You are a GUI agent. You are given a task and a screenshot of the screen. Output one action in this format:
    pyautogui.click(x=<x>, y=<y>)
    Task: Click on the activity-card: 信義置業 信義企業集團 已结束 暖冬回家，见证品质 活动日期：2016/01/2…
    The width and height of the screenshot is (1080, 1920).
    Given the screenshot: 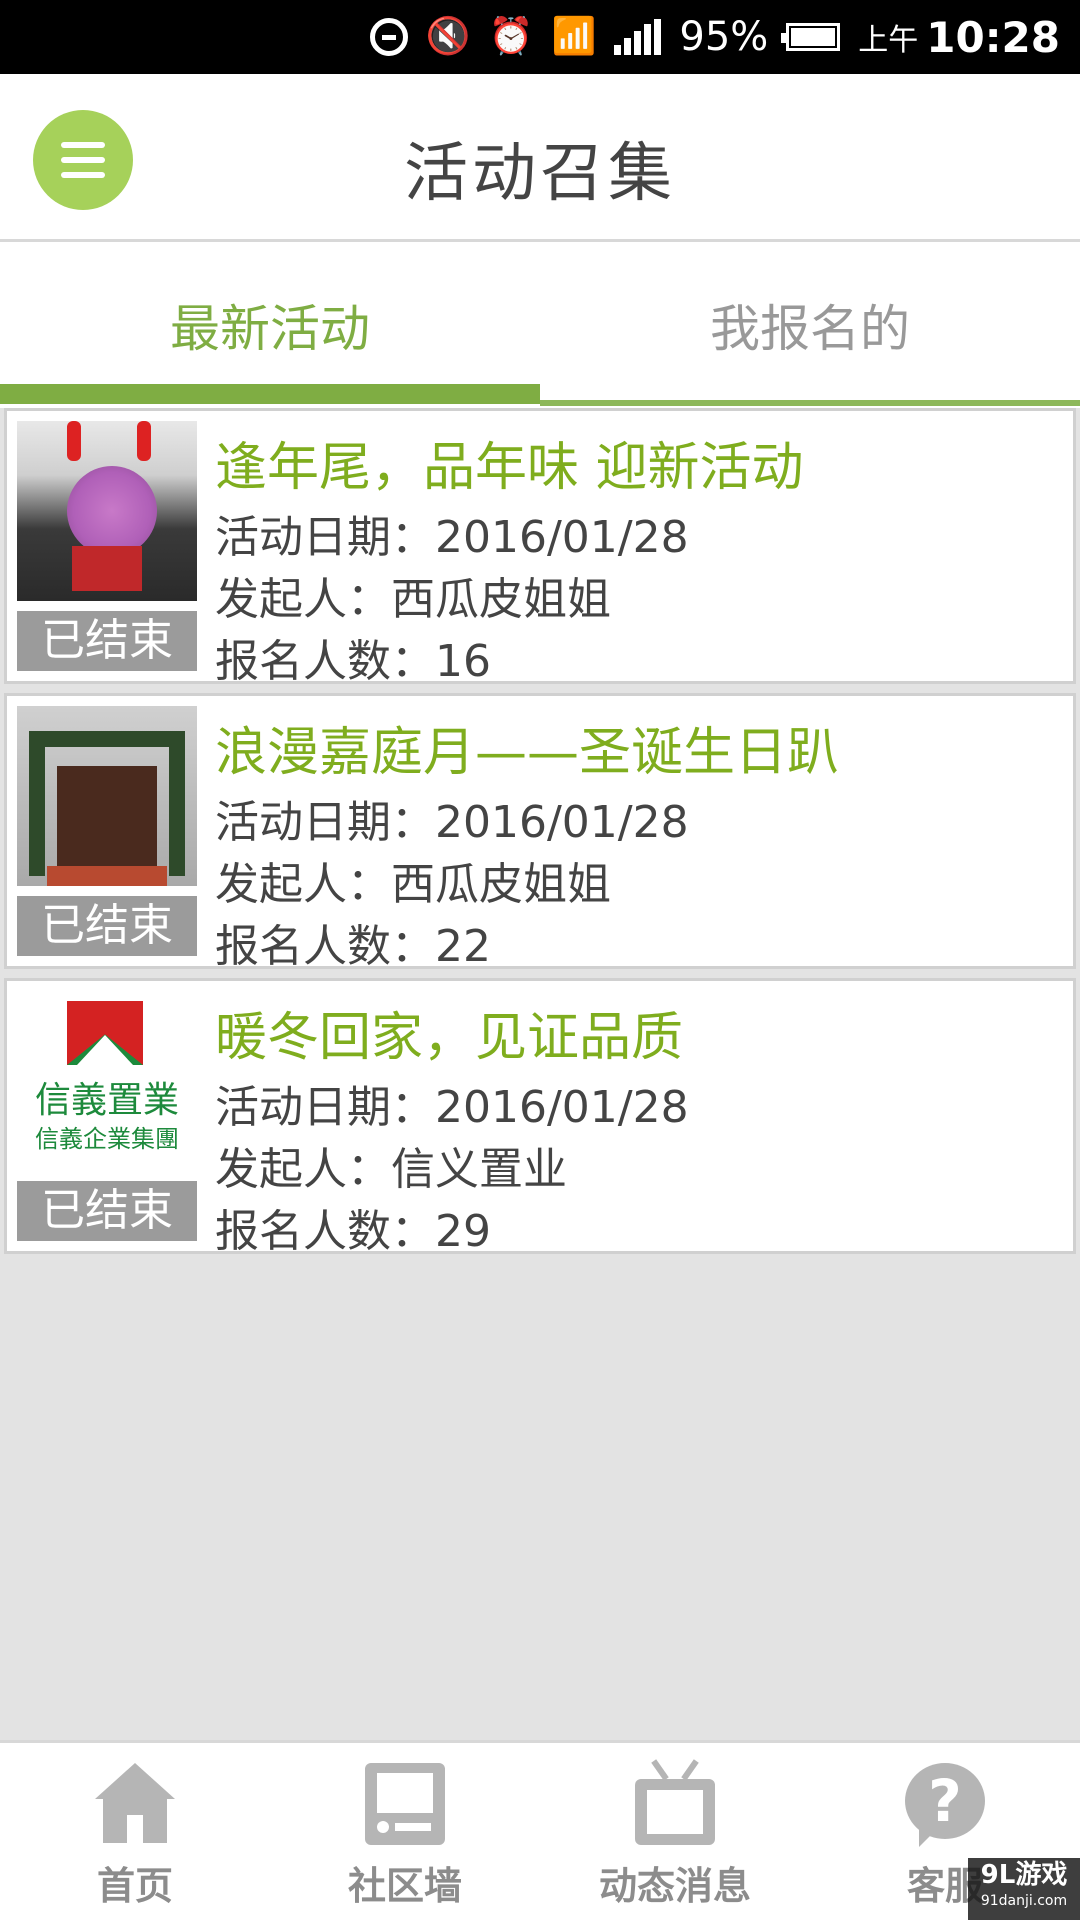 What is the action you would take?
    pyautogui.click(x=540, y=1117)
    